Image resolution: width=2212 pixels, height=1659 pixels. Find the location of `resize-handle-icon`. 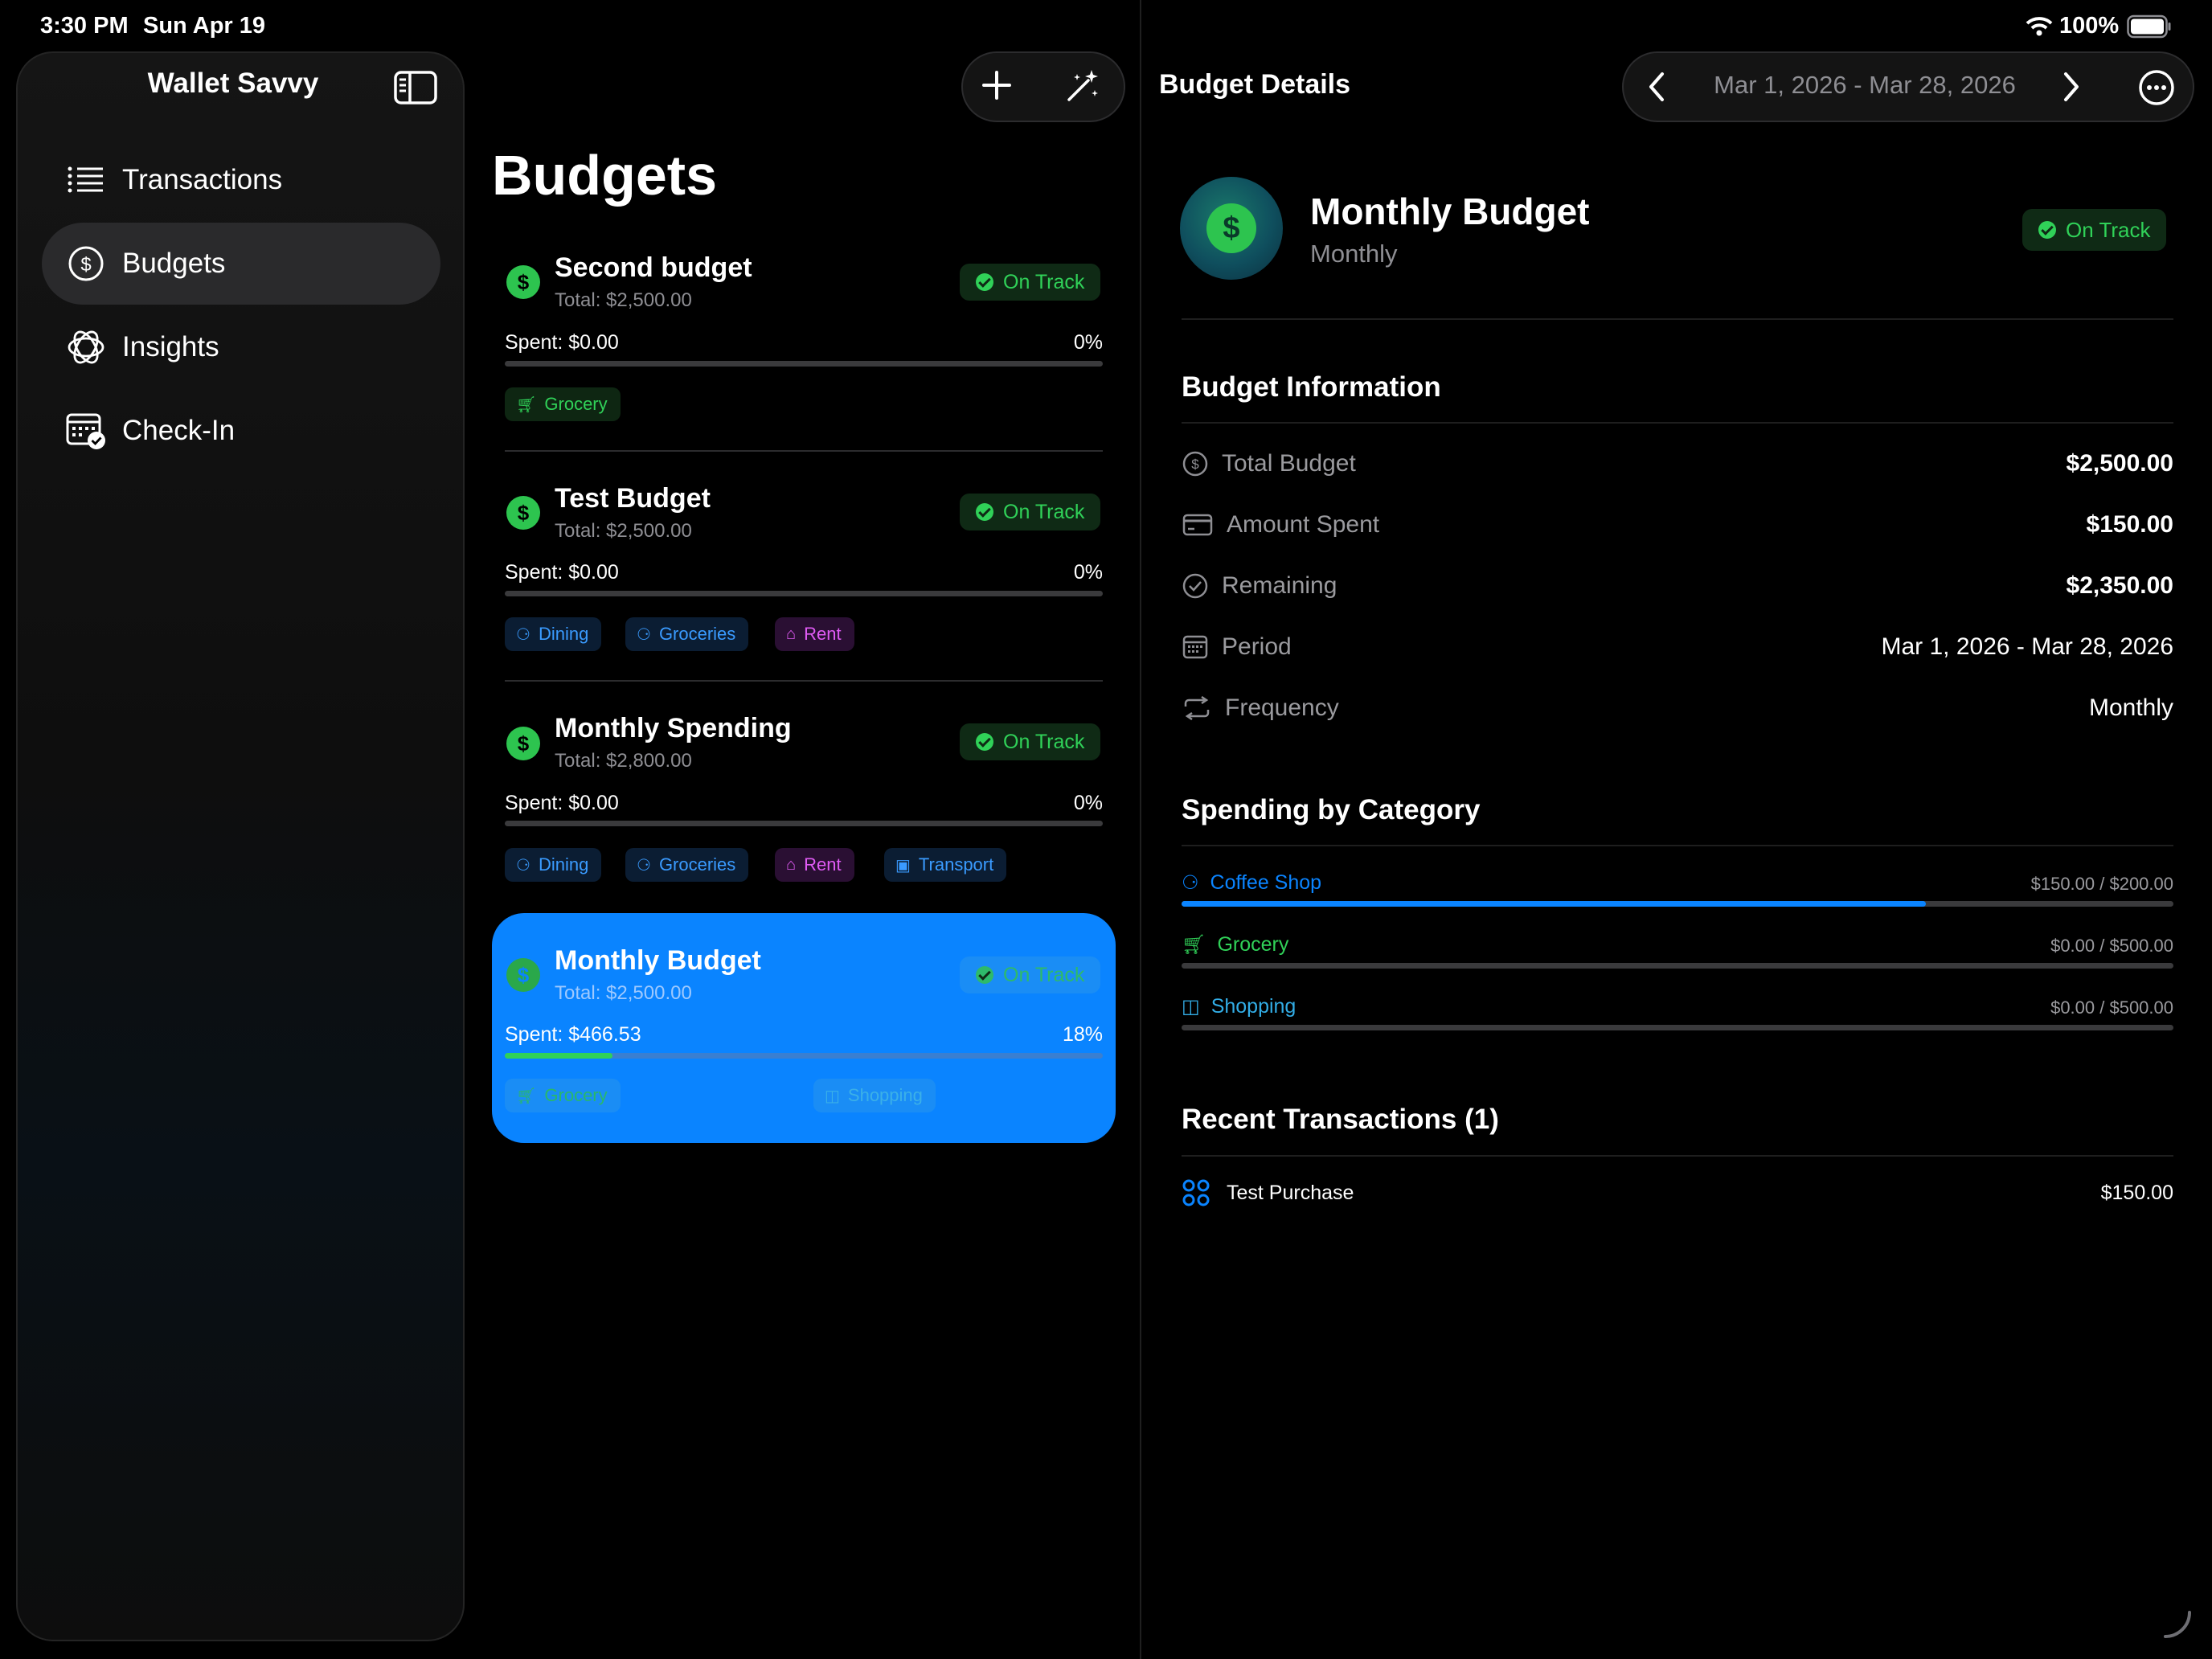

resize-handle-icon is located at coordinates (2178, 1626).